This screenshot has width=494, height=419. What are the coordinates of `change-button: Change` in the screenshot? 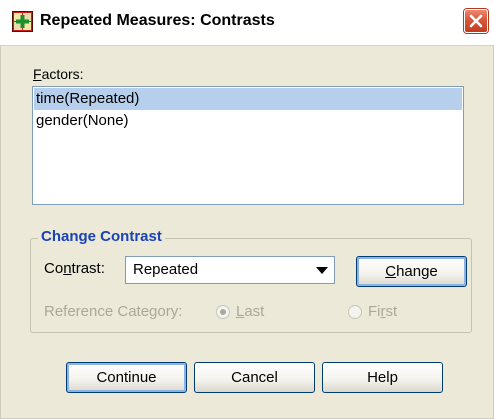 It's located at (411, 271).